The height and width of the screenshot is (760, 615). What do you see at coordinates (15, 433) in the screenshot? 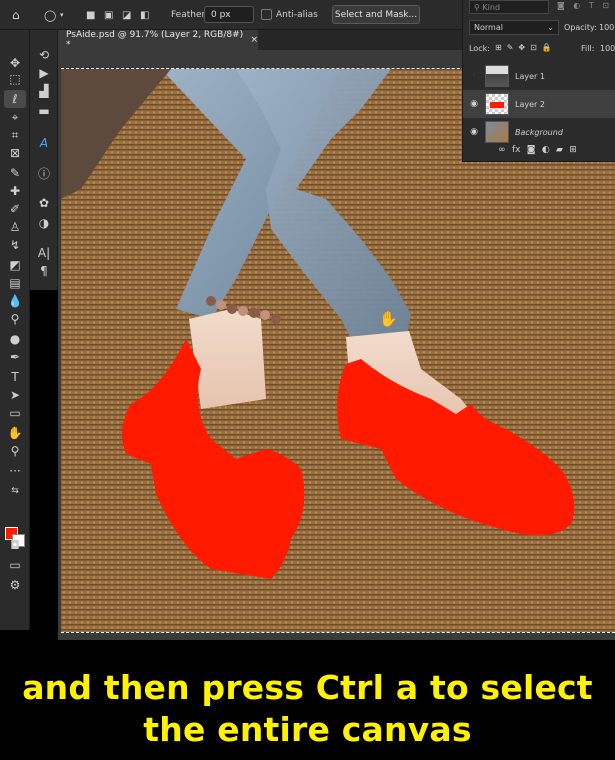
I see `hand-tool-icon: ✋` at bounding box center [15, 433].